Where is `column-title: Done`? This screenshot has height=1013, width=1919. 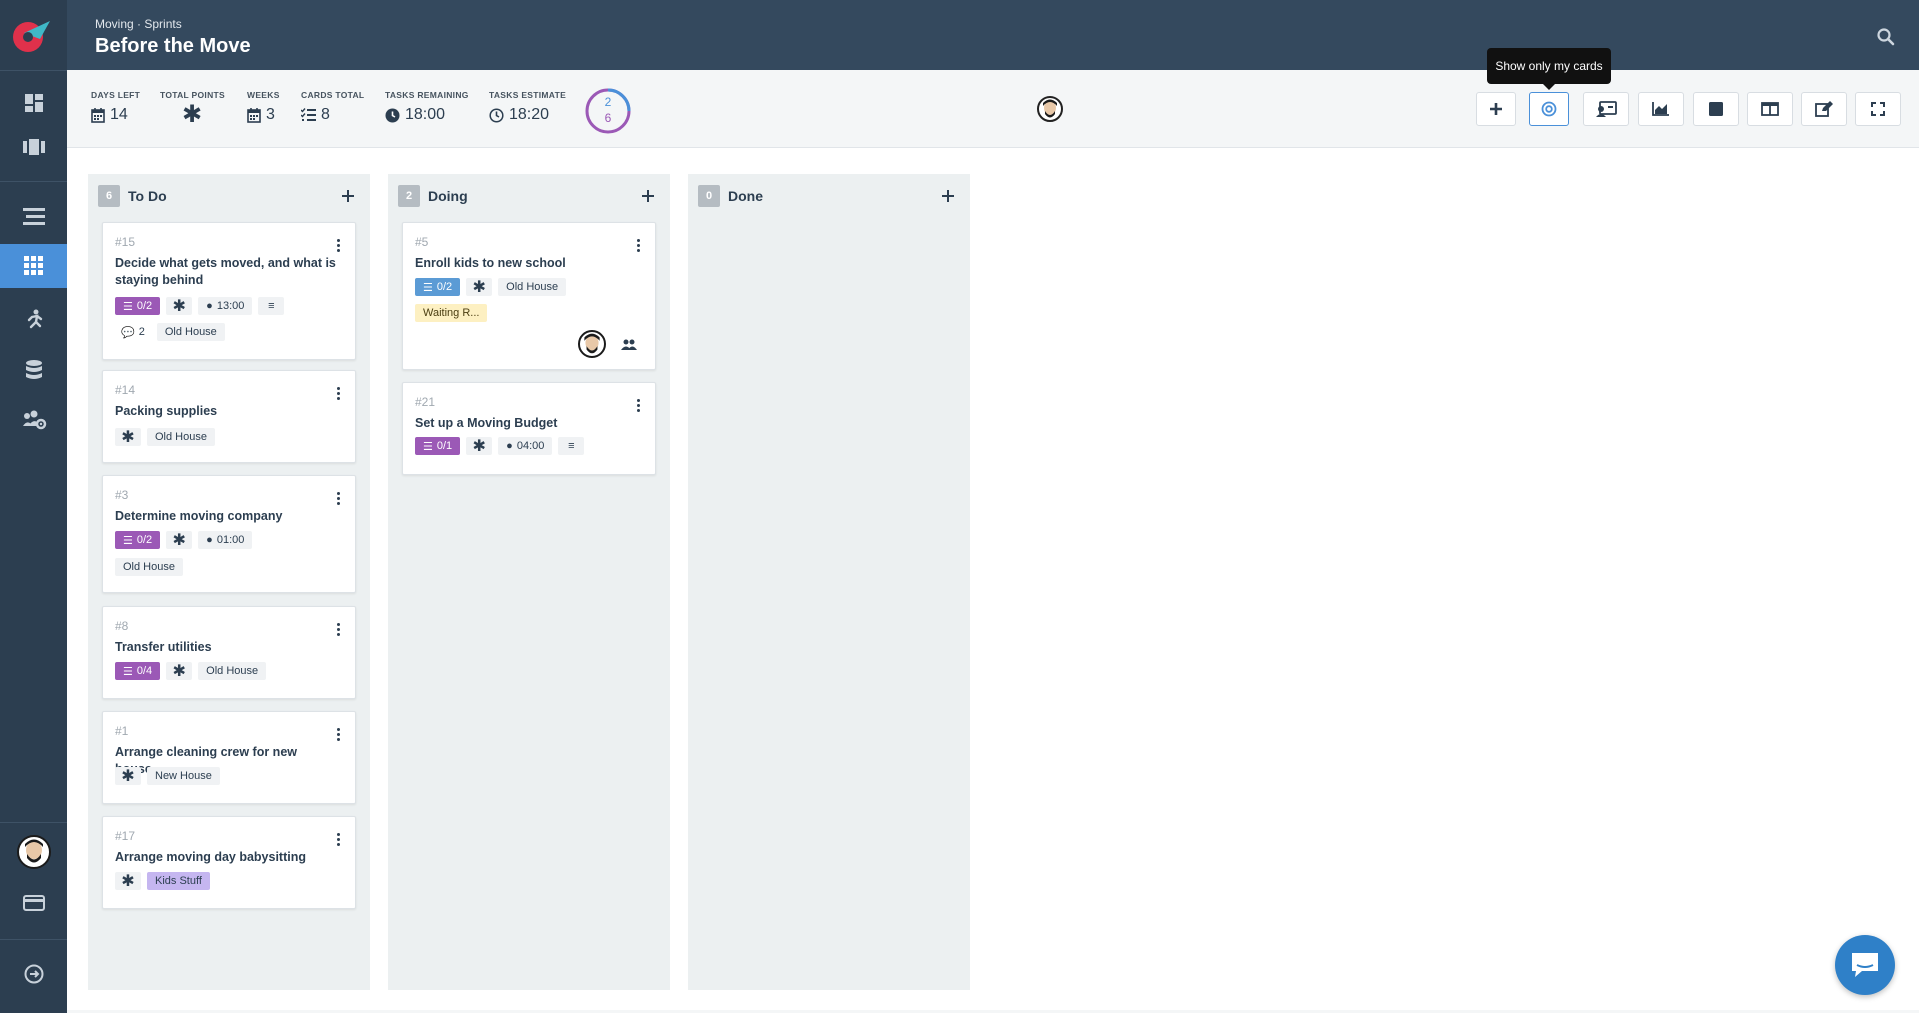
column-title: Done is located at coordinates (745, 196).